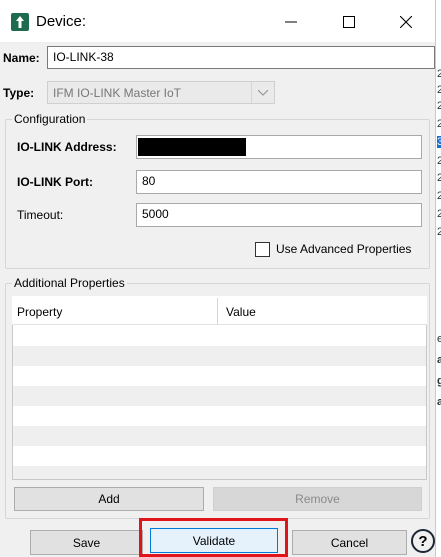 This screenshot has width=441, height=557. Describe the element at coordinates (262, 249) in the screenshot. I see `advanced-properties-checkbox` at that location.